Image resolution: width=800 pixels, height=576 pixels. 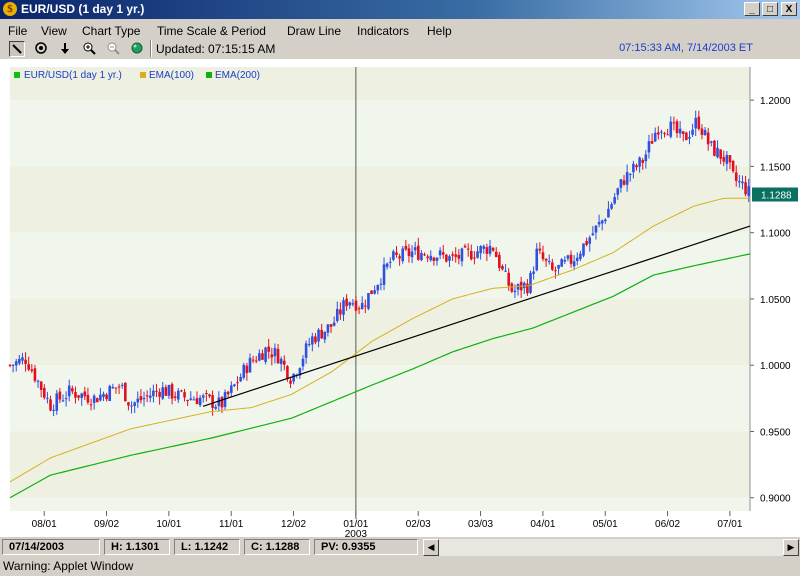 What do you see at coordinates (54, 31) in the screenshot?
I see `menu-view: View` at bounding box center [54, 31].